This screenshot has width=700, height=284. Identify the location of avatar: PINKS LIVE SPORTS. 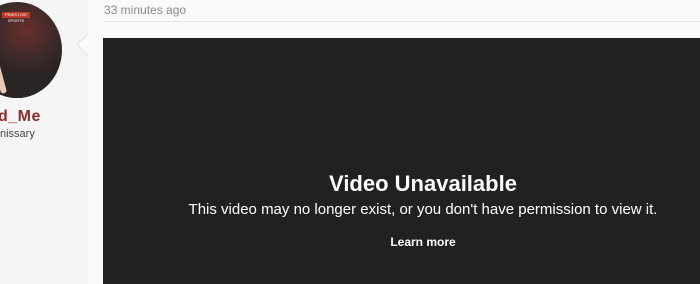
(31, 50).